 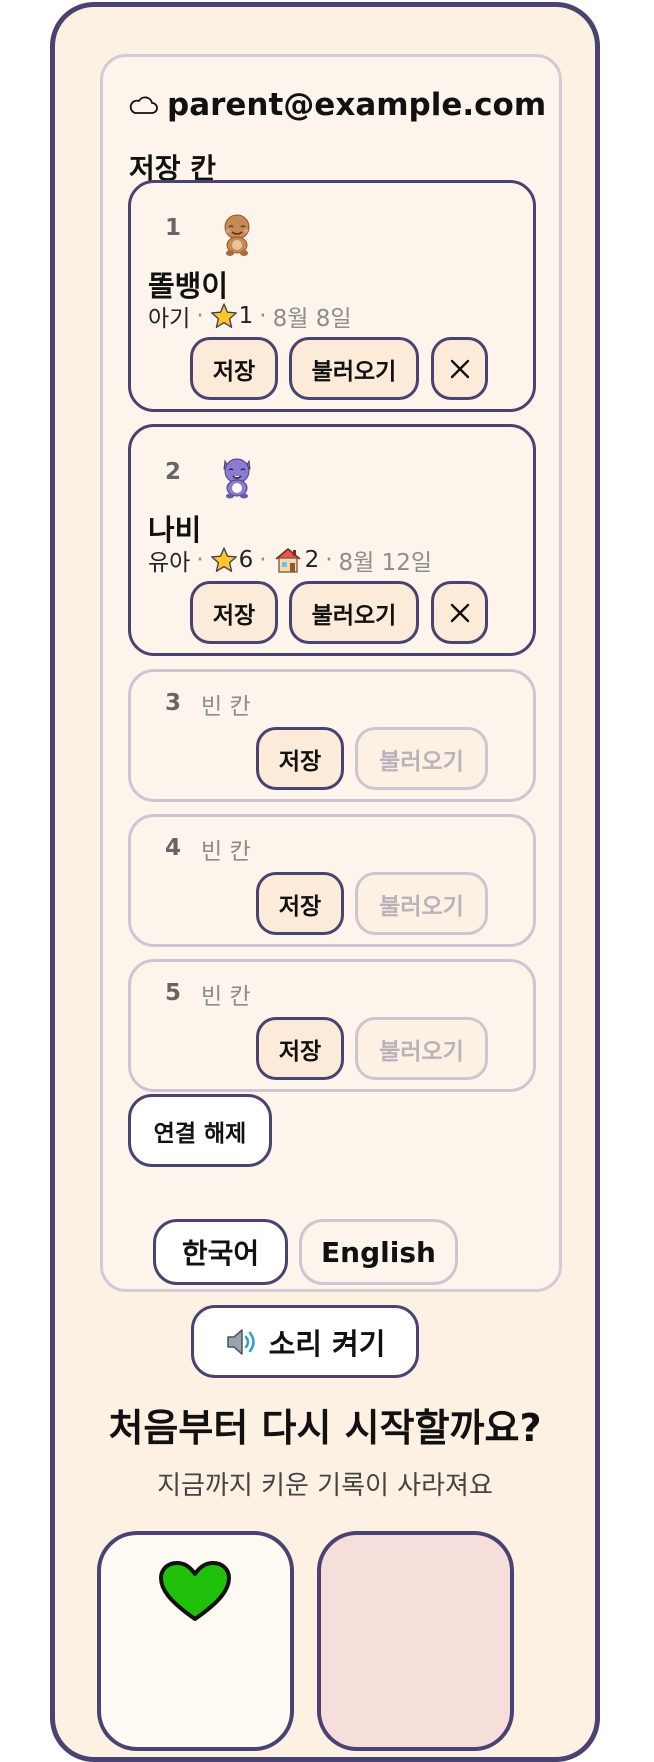 What do you see at coordinates (237, 235) in the screenshot?
I see `brown-bear-icon` at bounding box center [237, 235].